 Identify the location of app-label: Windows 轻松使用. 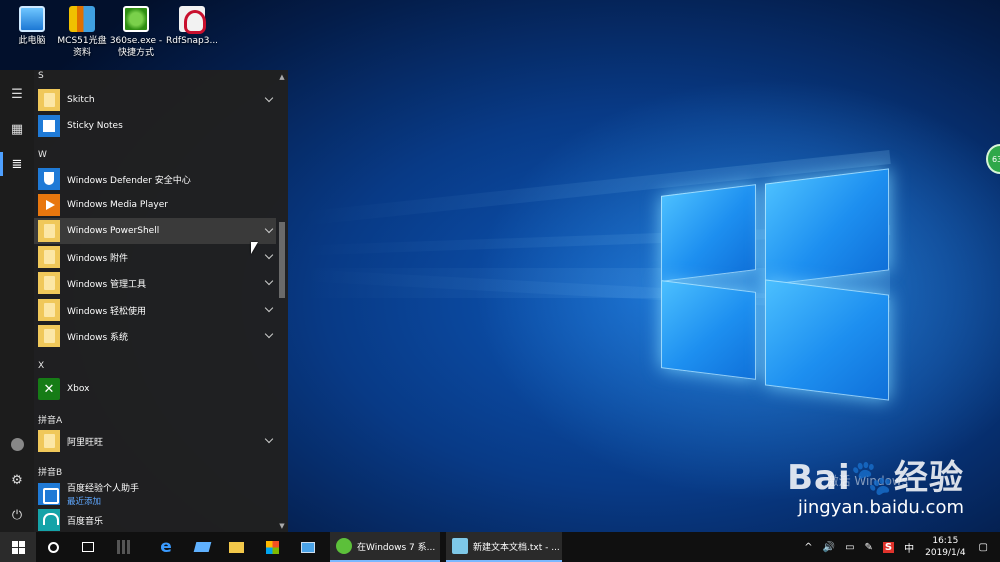
(107, 311).